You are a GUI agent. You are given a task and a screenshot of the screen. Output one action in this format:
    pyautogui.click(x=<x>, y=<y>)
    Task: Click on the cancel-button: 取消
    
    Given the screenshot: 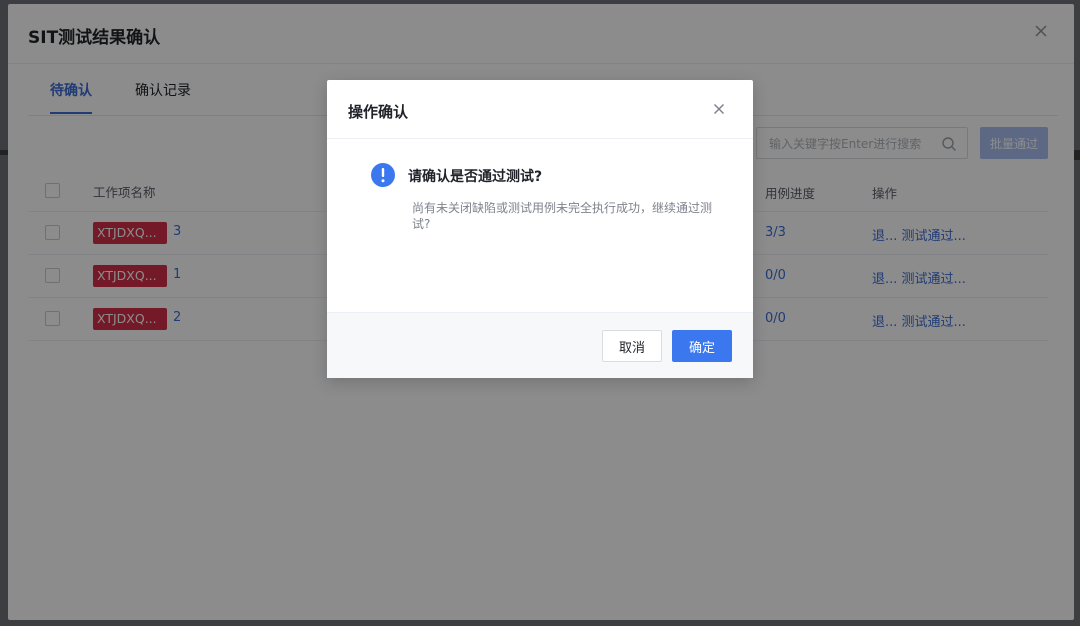 What is the action you would take?
    pyautogui.click(x=632, y=346)
    